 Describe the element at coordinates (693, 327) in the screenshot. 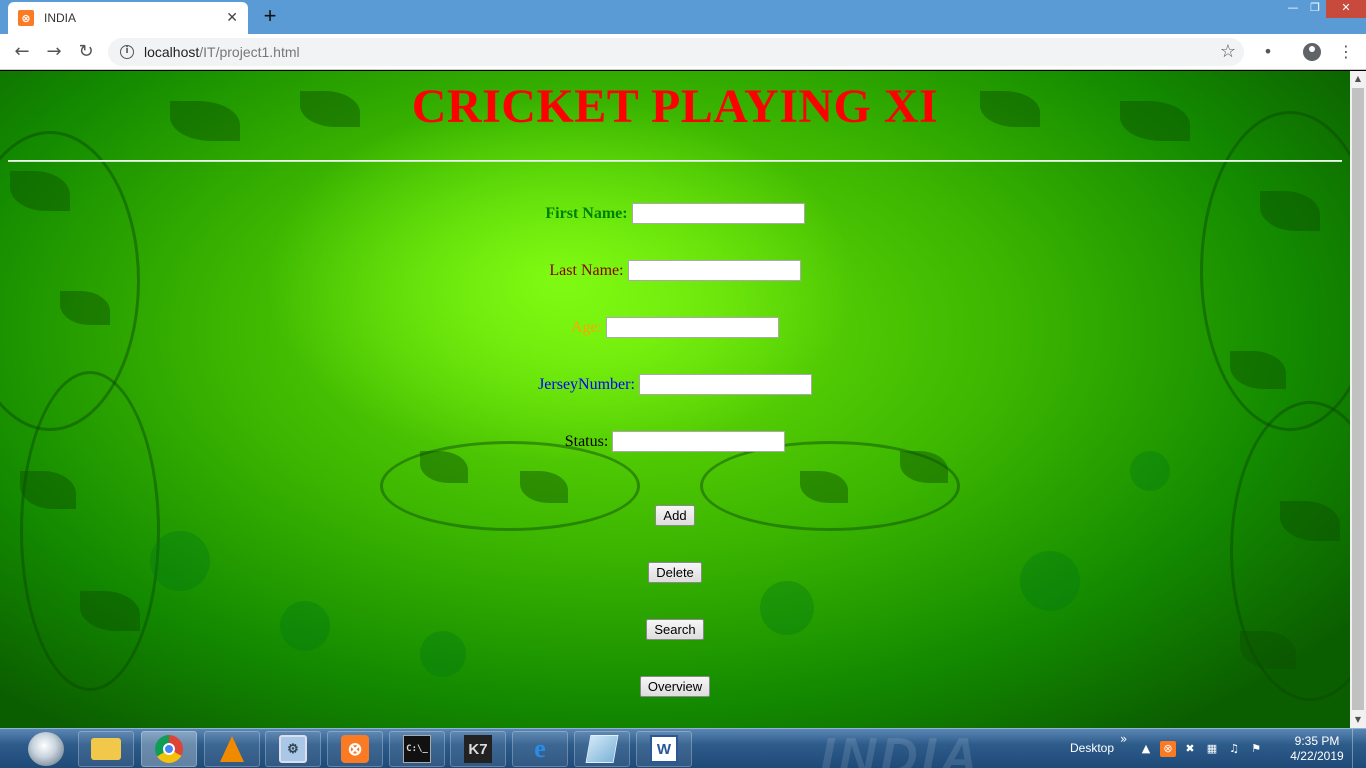

I see `age-input` at that location.